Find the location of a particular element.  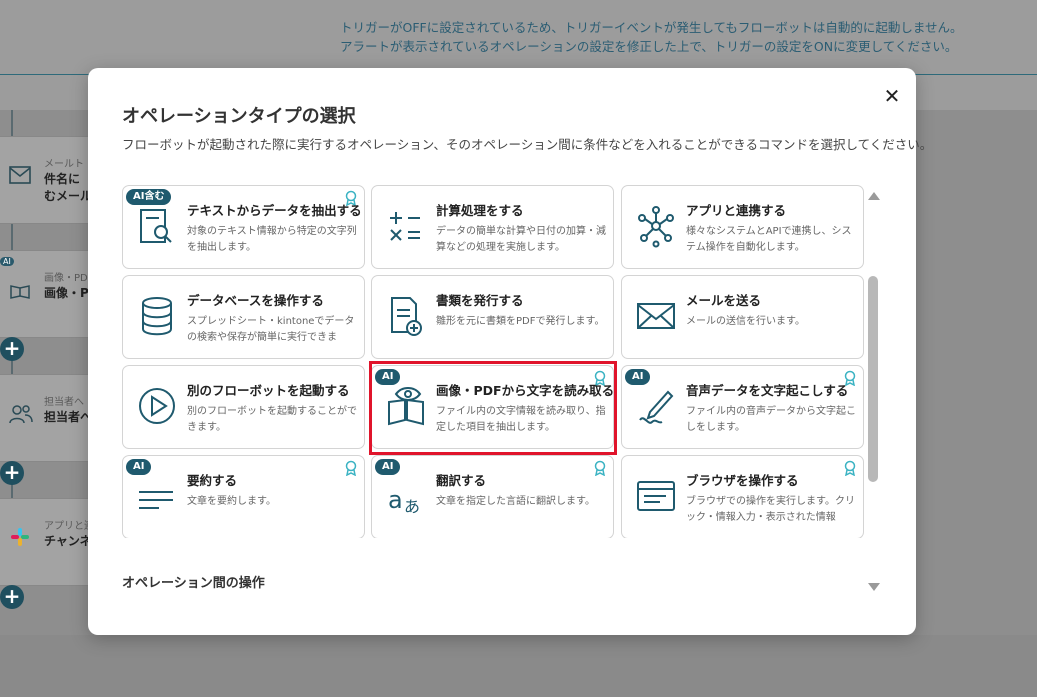

close-button: ✕ is located at coordinates (892, 96).